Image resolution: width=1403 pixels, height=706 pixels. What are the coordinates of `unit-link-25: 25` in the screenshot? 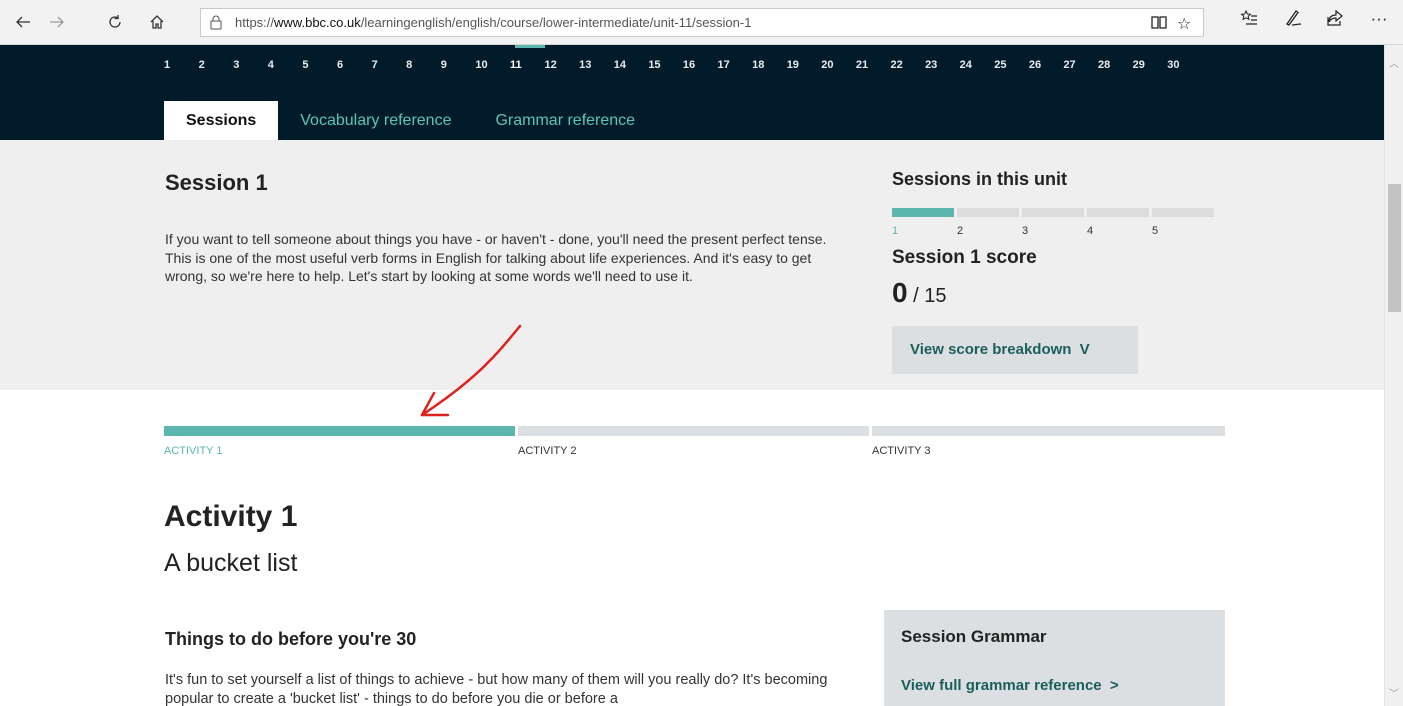 It's located at (1011, 65).